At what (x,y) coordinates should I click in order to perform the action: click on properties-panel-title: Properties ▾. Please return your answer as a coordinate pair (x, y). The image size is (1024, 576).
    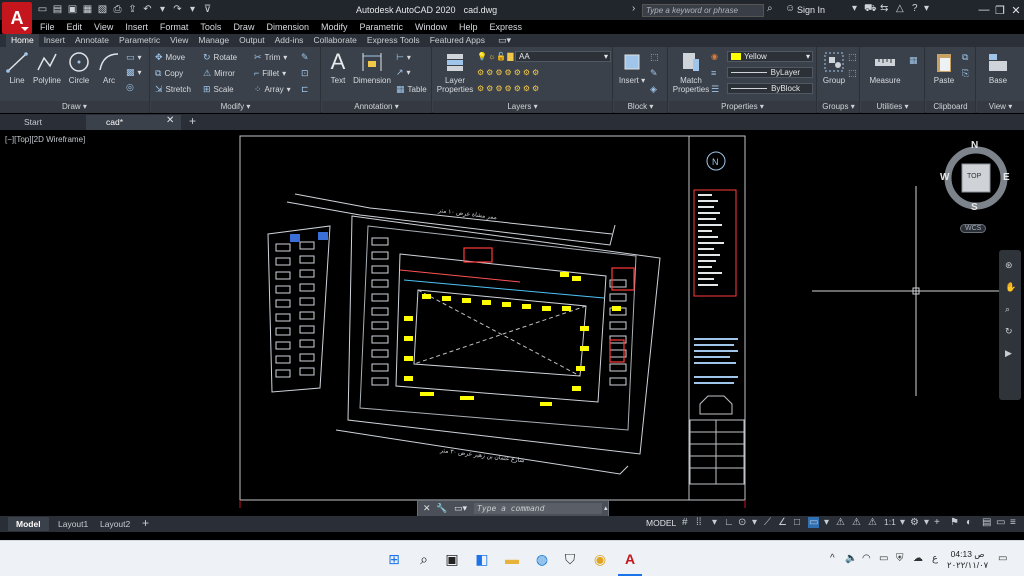
    Looking at the image, I should click on (742, 107).